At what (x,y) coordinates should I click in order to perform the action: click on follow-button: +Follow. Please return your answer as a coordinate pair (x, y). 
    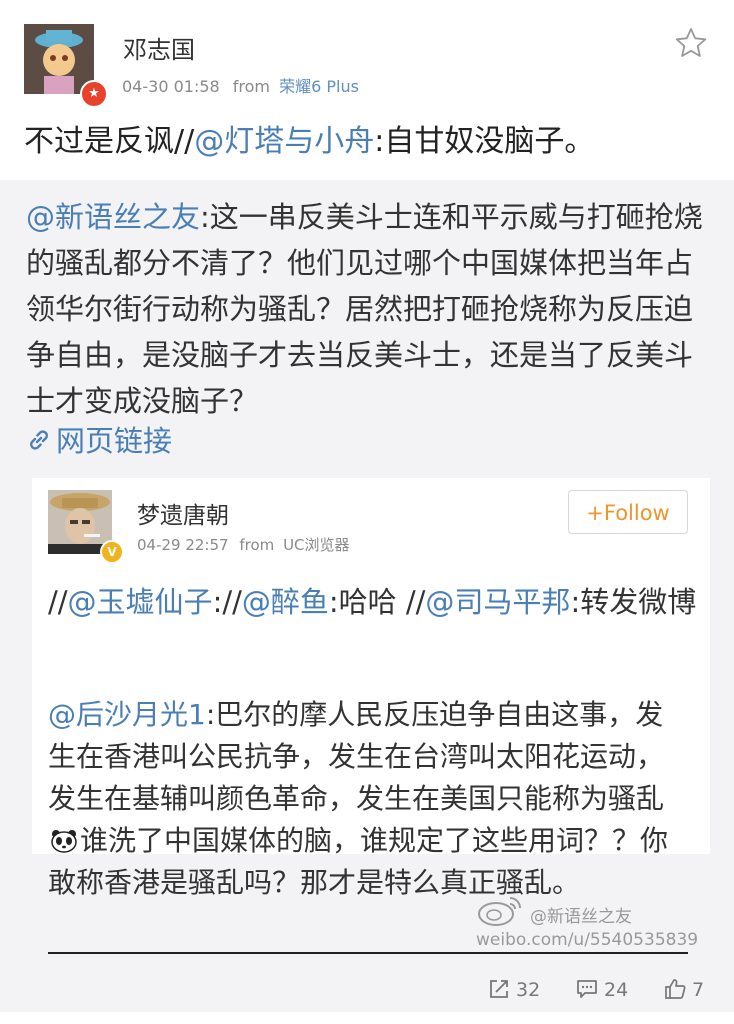
    Looking at the image, I should click on (628, 512).